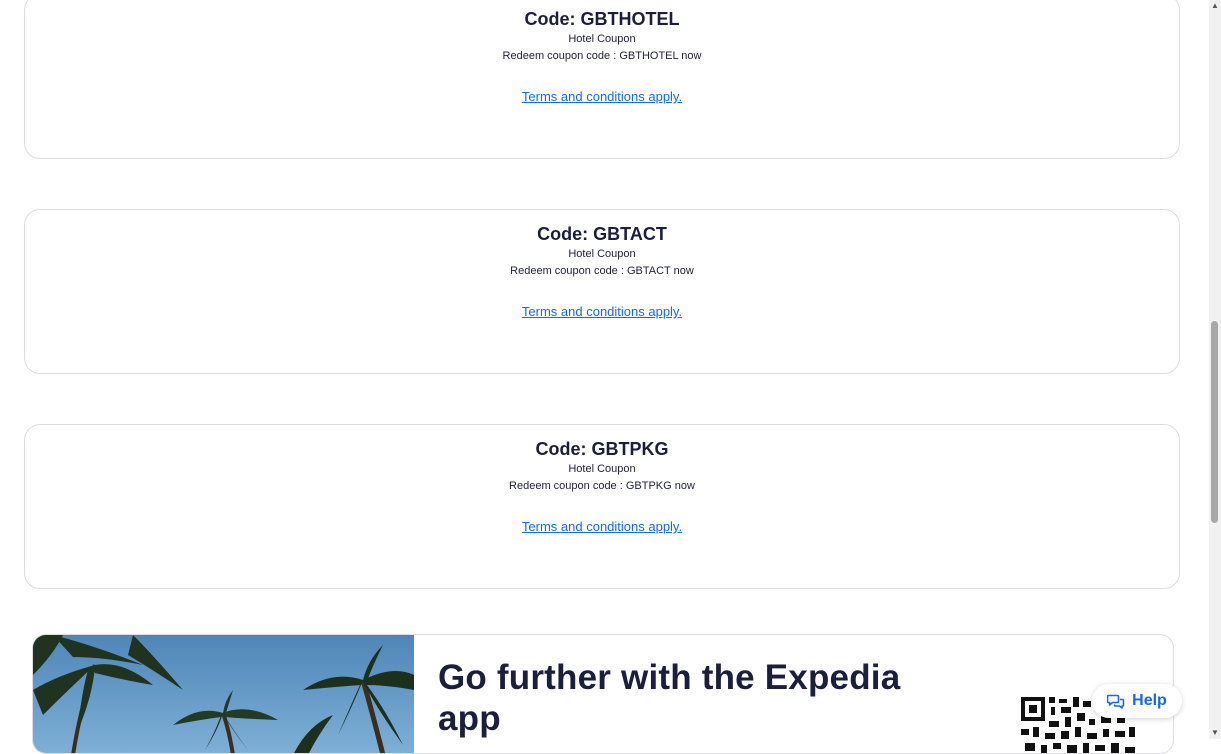 The height and width of the screenshot is (754, 1221). Describe the element at coordinates (602, 56) in the screenshot. I see `coupon-description: Redeem coupon code : GBTHOTEL now` at that location.